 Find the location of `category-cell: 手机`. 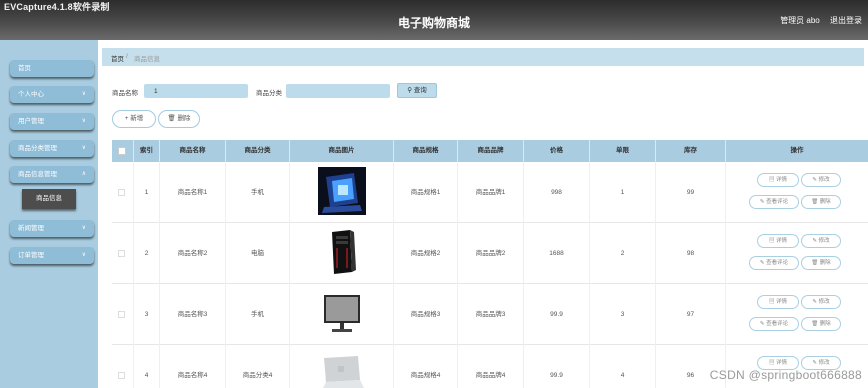

category-cell: 手机 is located at coordinates (258, 314).